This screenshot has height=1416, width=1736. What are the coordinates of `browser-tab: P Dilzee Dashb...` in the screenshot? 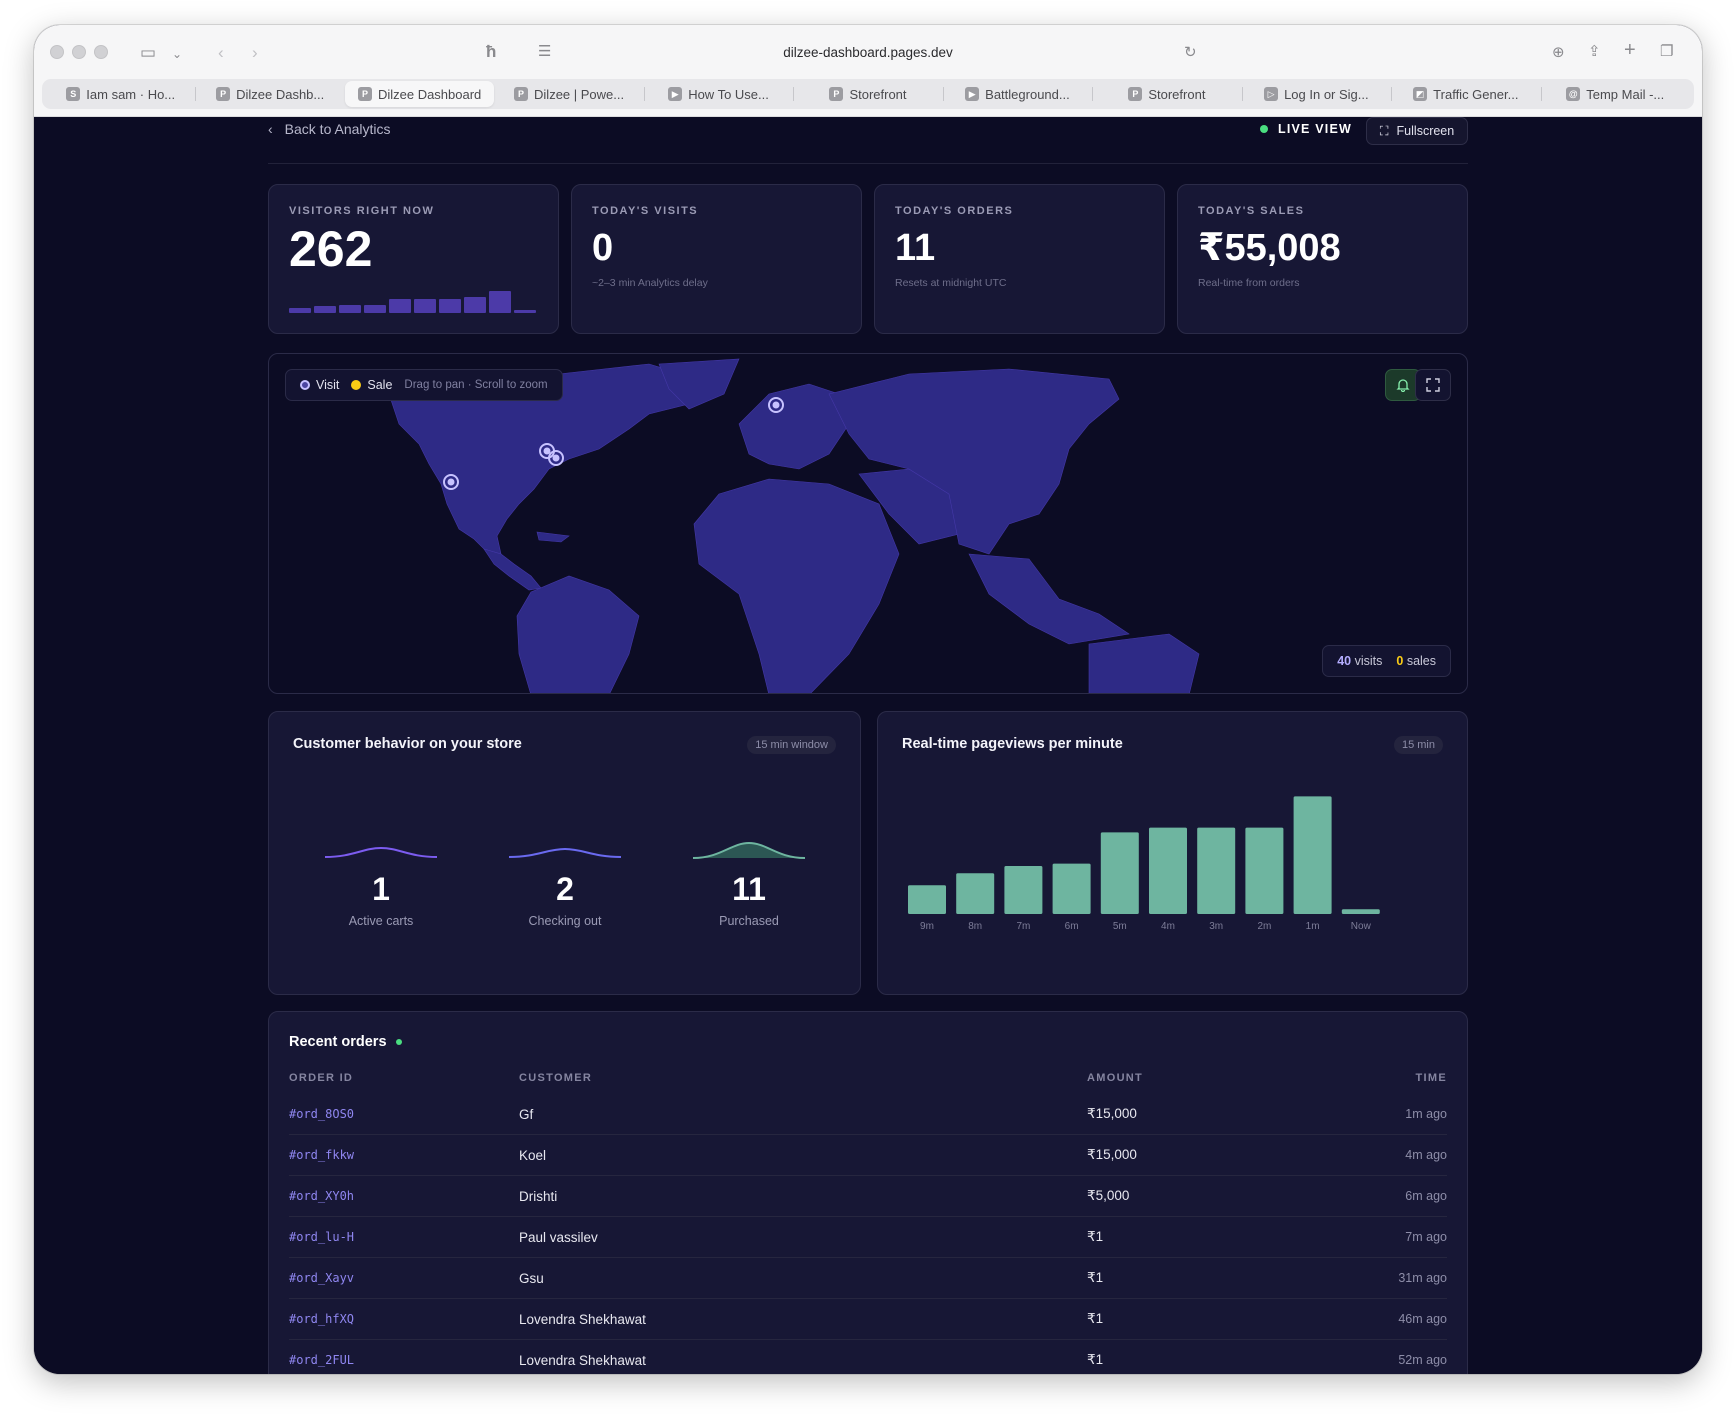 It's located at (269, 94).